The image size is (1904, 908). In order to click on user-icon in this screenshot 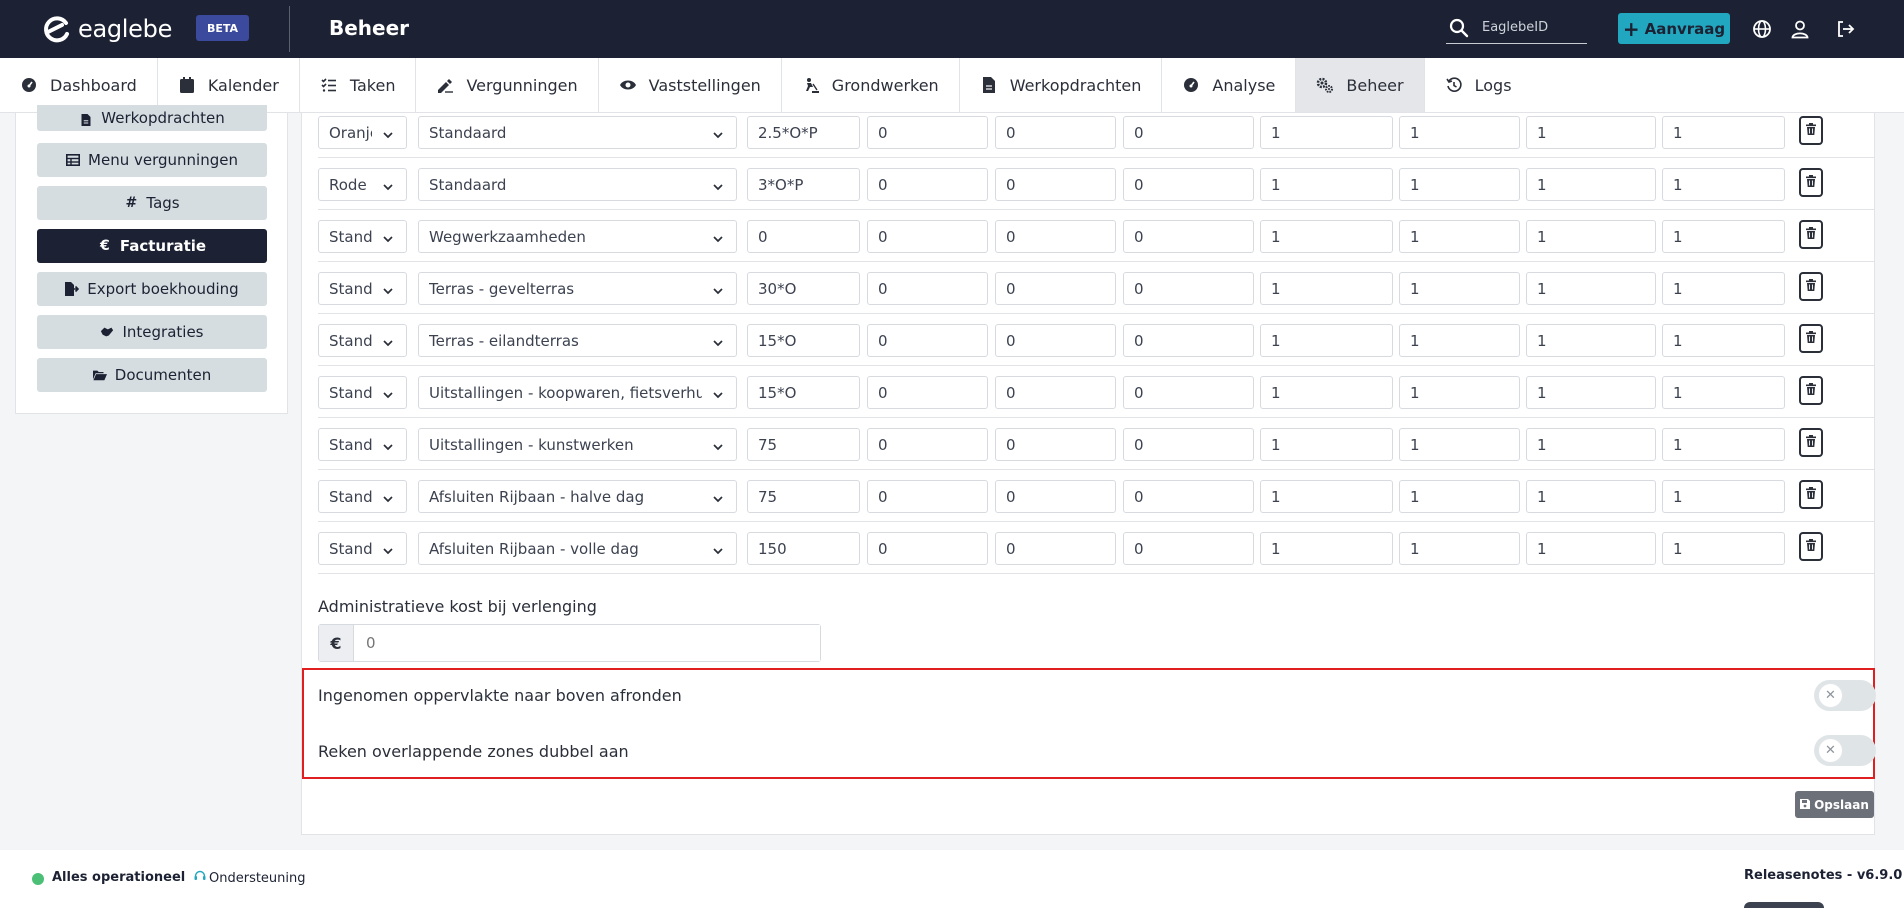, I will do `click(1800, 29)`.